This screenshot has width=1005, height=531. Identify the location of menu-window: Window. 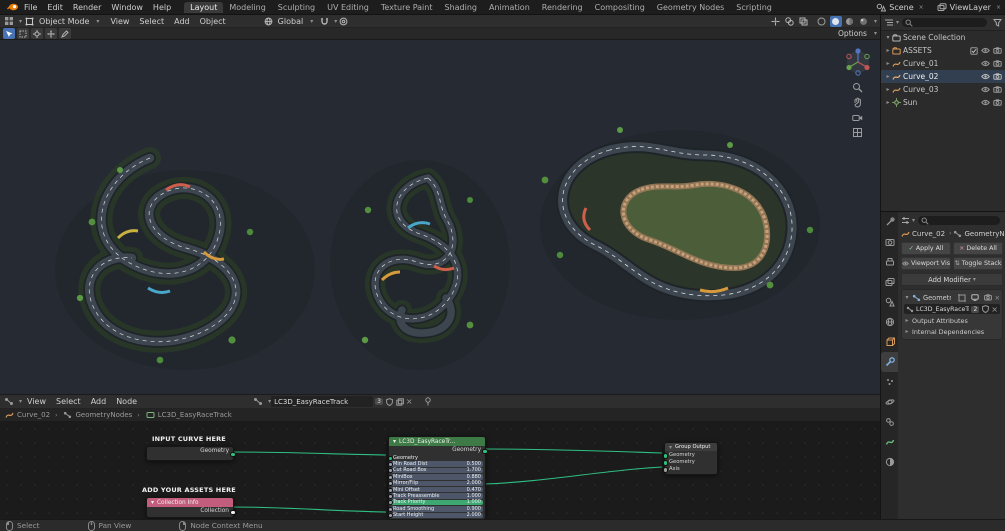
(127, 7).